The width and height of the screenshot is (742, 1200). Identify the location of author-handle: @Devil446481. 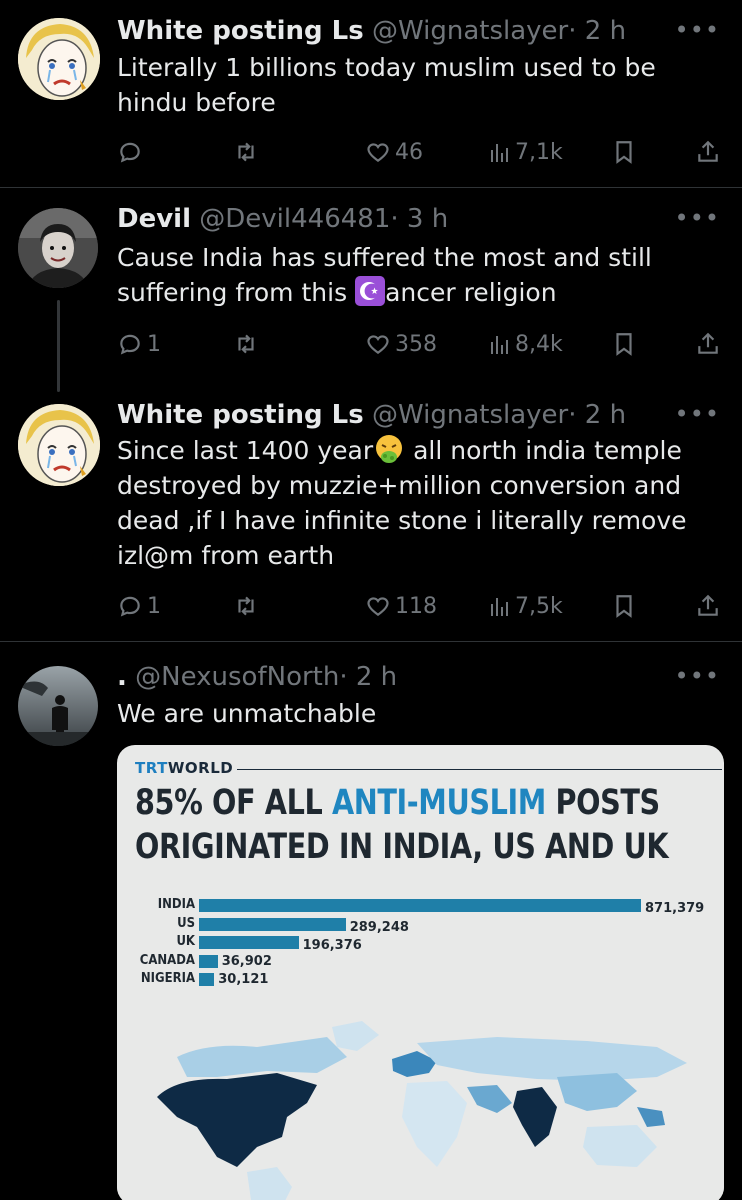
(294, 219).